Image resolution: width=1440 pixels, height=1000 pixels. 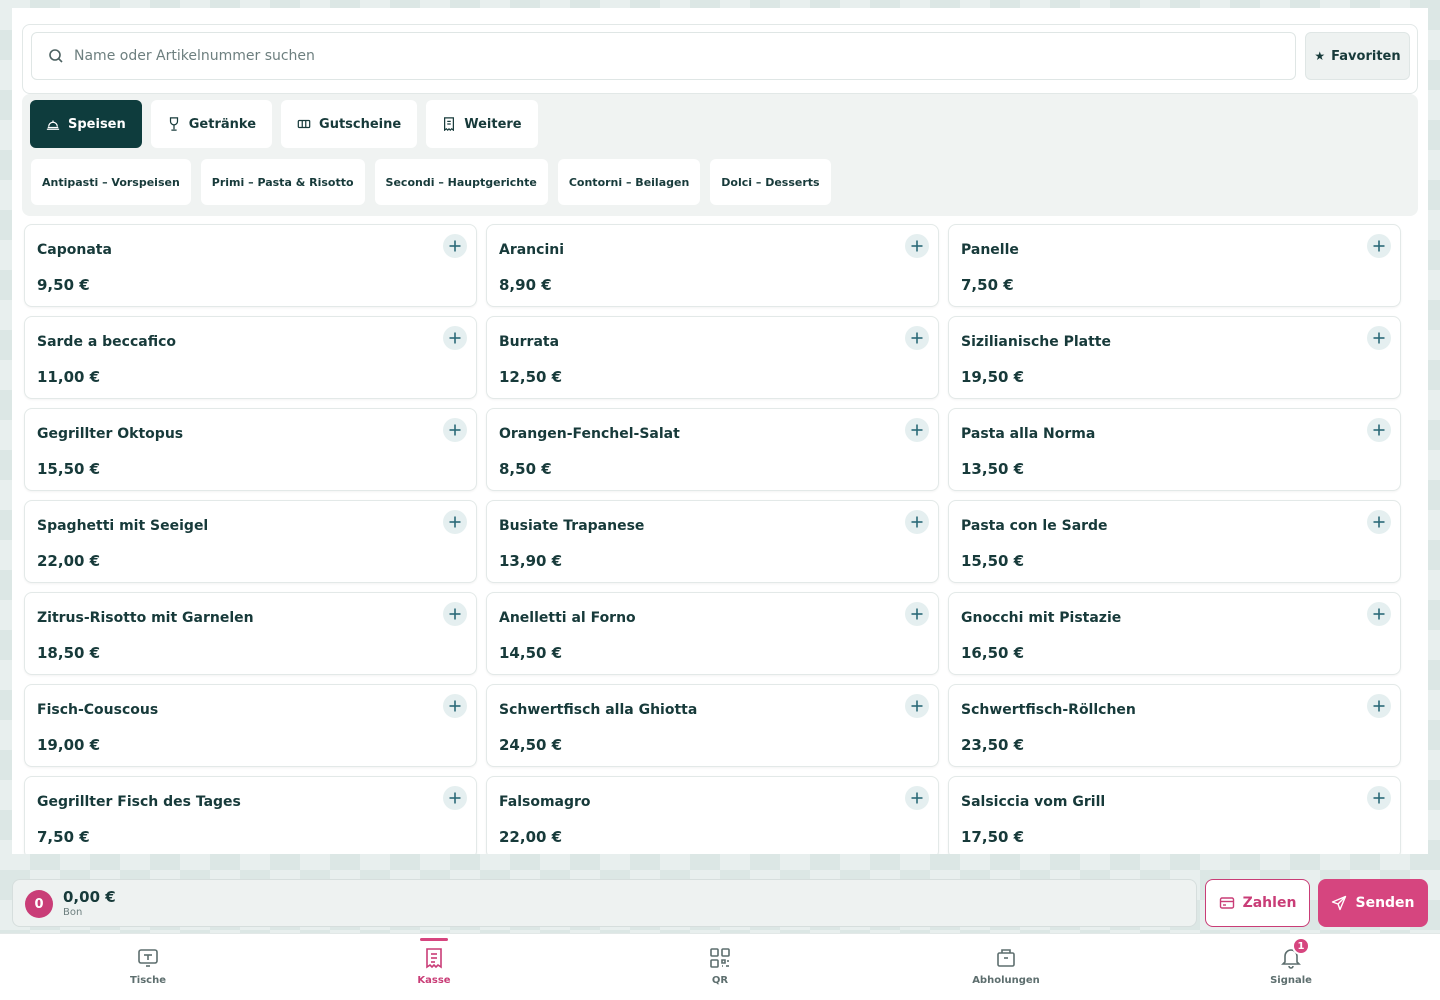 What do you see at coordinates (1034, 526) in the screenshot?
I see `product-name: Pasta con le Sarde` at bounding box center [1034, 526].